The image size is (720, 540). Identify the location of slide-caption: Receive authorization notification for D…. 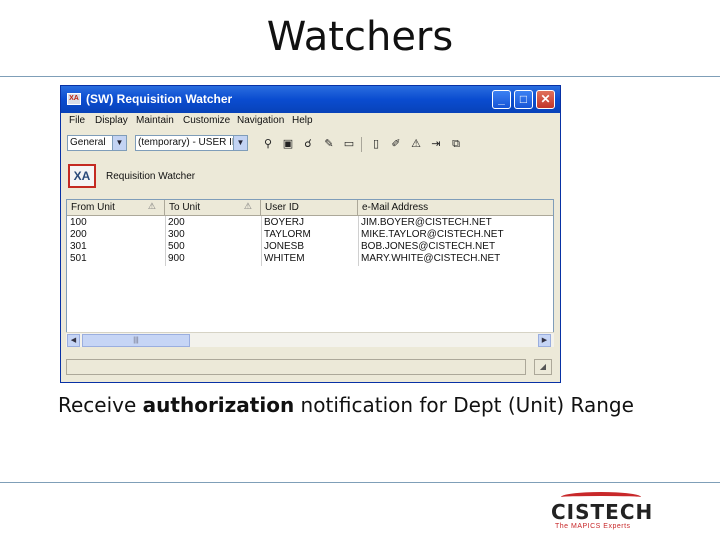
(346, 405).